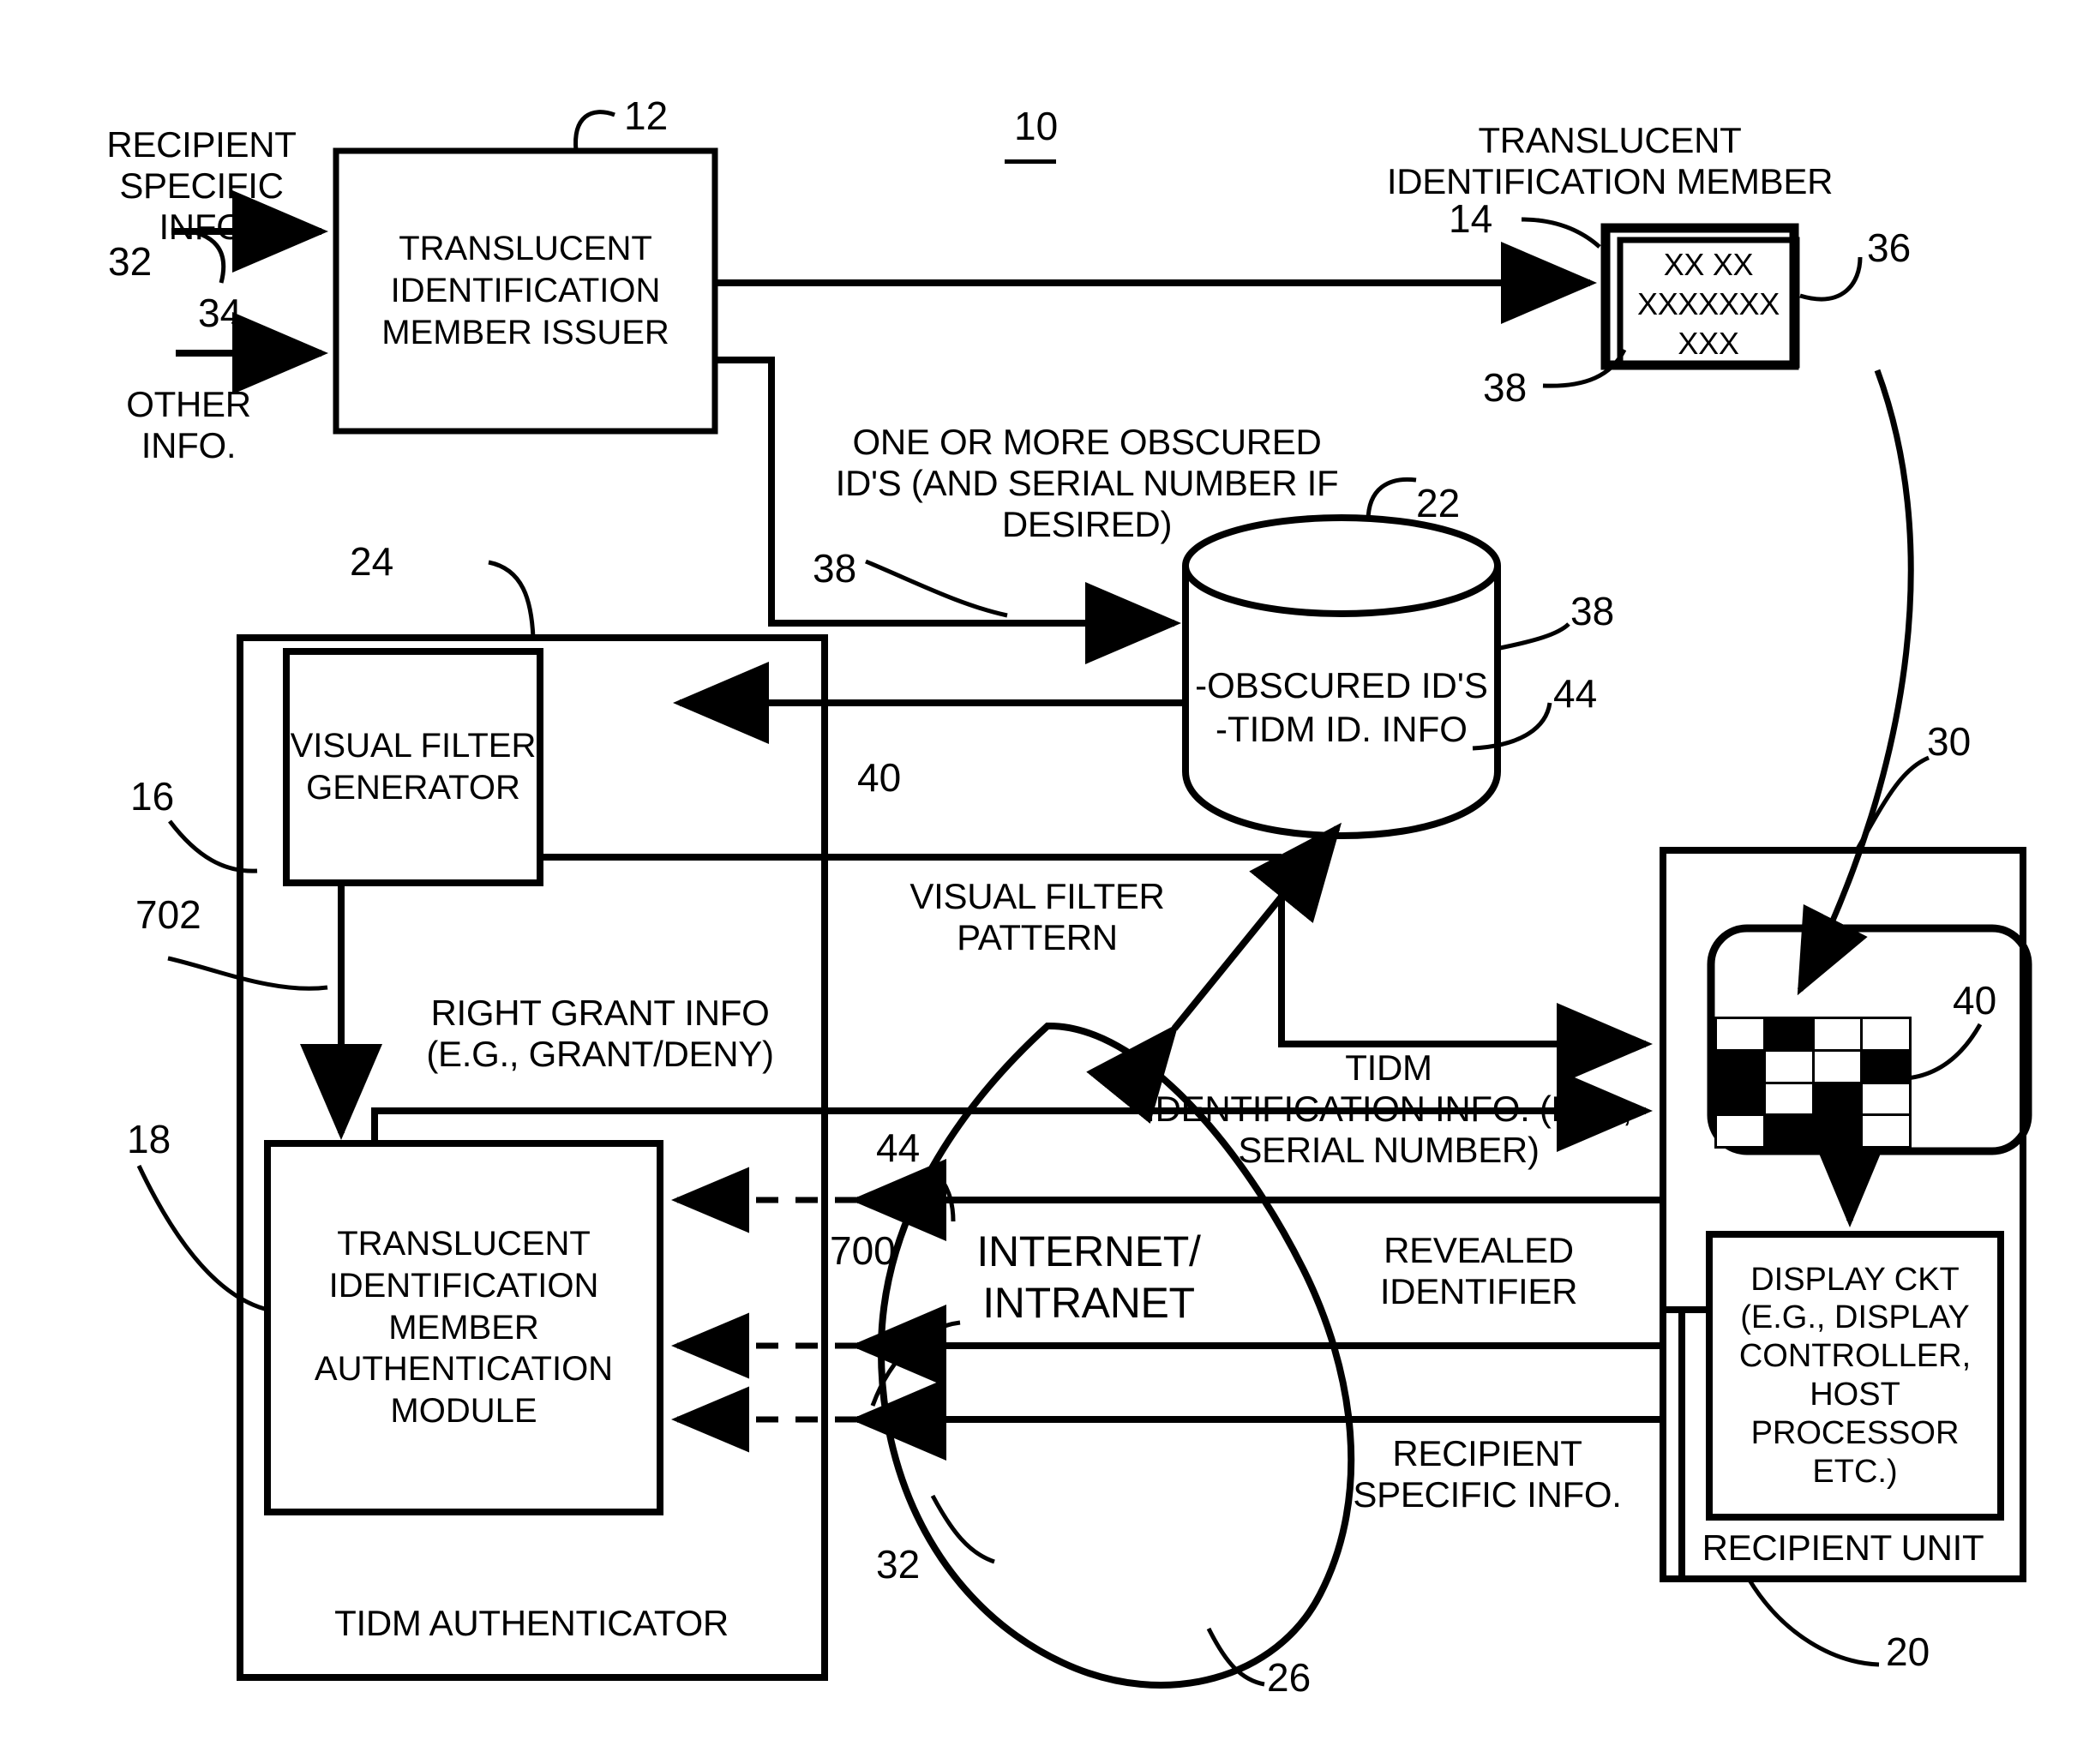  Describe the element at coordinates (600, 1033) in the screenshot. I see `right-grant-info-label: RIGHT GRANT INFO (E.G., GRANT/DENY)` at that location.